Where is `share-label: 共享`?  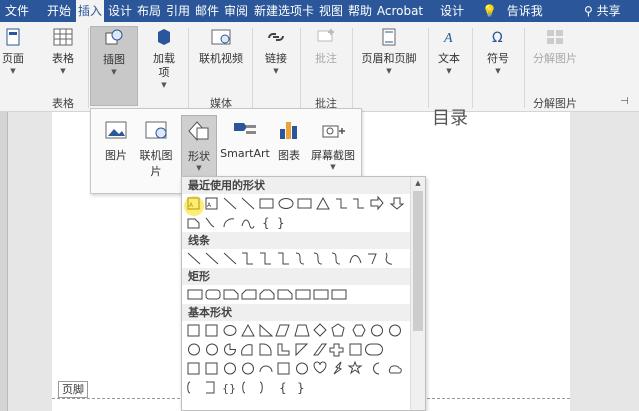
share-label: 共享 is located at coordinates (608, 11).